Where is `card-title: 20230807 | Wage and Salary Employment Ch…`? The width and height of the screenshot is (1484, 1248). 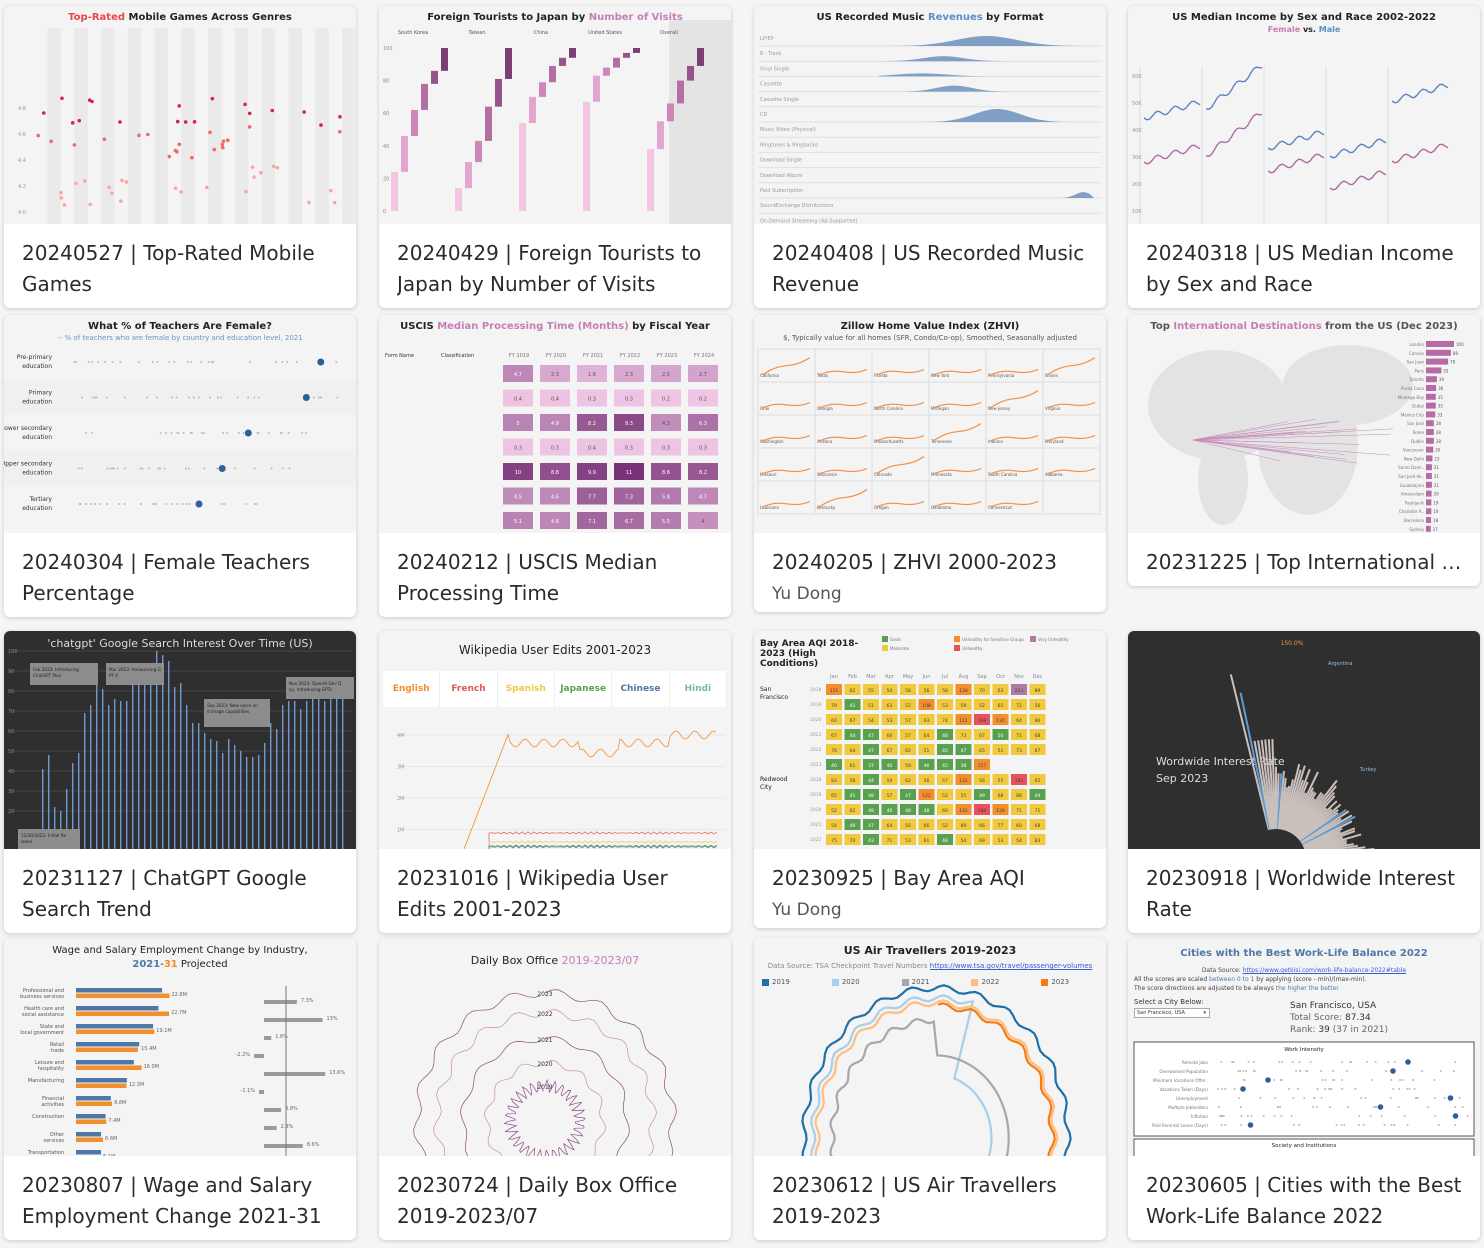 card-title: 20230807 | Wage and Salary Employment Ch… is located at coordinates (180, 1201).